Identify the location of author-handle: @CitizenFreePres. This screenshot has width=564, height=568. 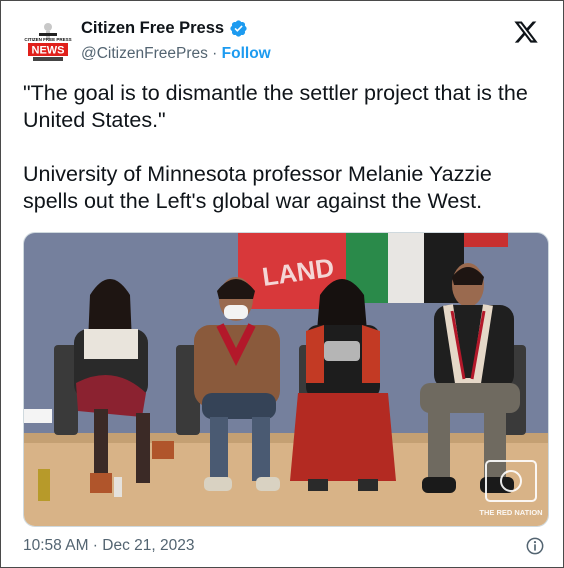
(144, 53).